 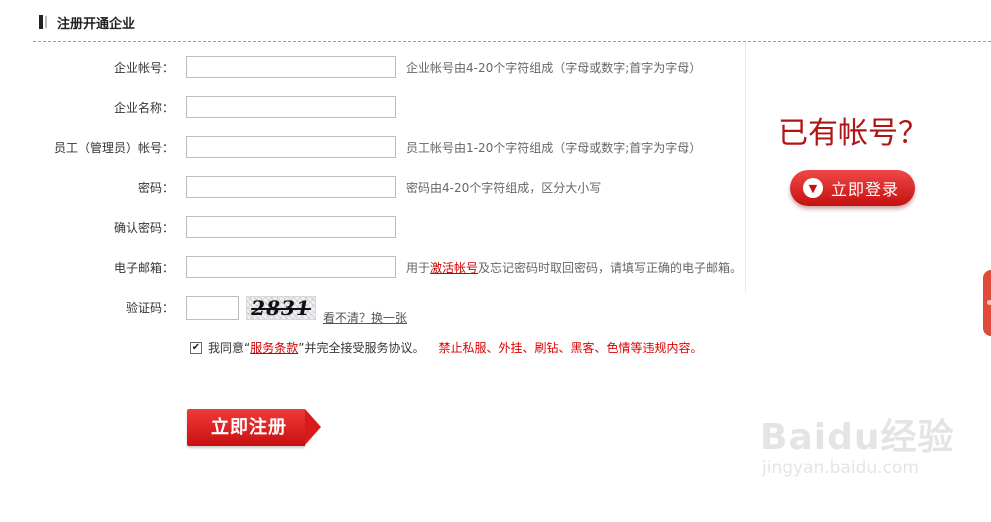 I want to click on email-hint: 用于激活帐号及忘记密码时取回密码，请填写正确的电子邮箱。, so click(x=574, y=268).